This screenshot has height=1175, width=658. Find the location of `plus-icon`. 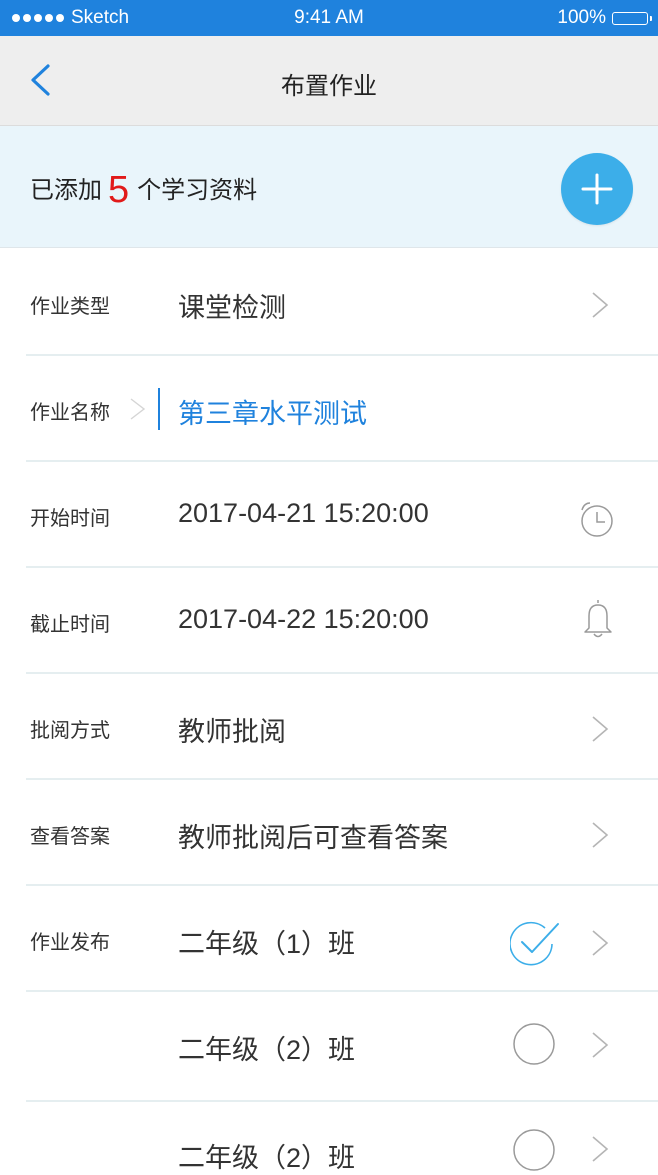

plus-icon is located at coordinates (597, 189).